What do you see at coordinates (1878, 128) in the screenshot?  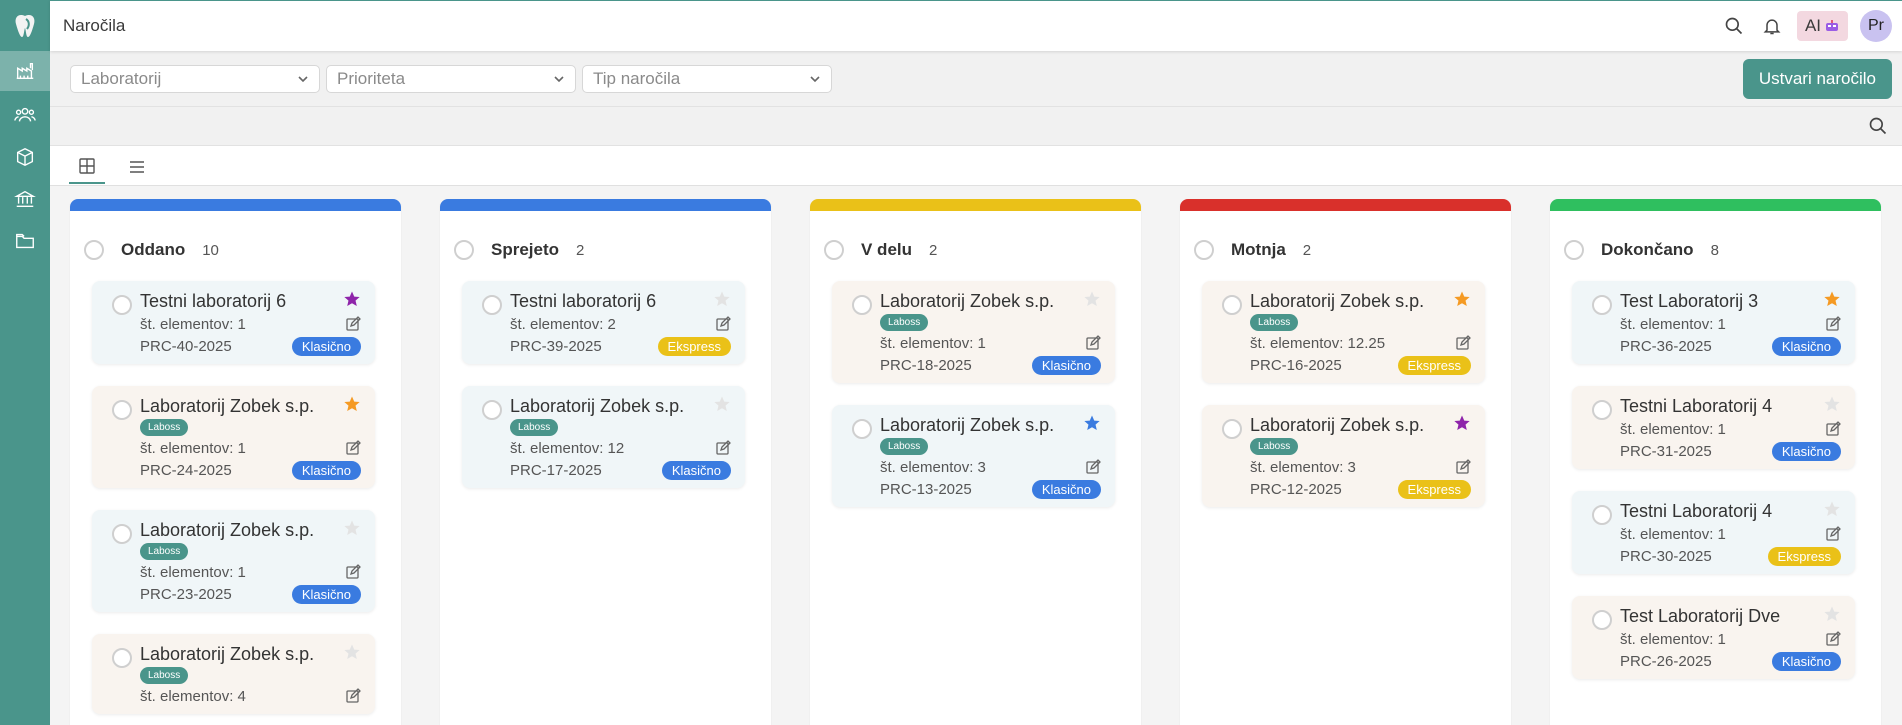 I see `board-search-button` at bounding box center [1878, 128].